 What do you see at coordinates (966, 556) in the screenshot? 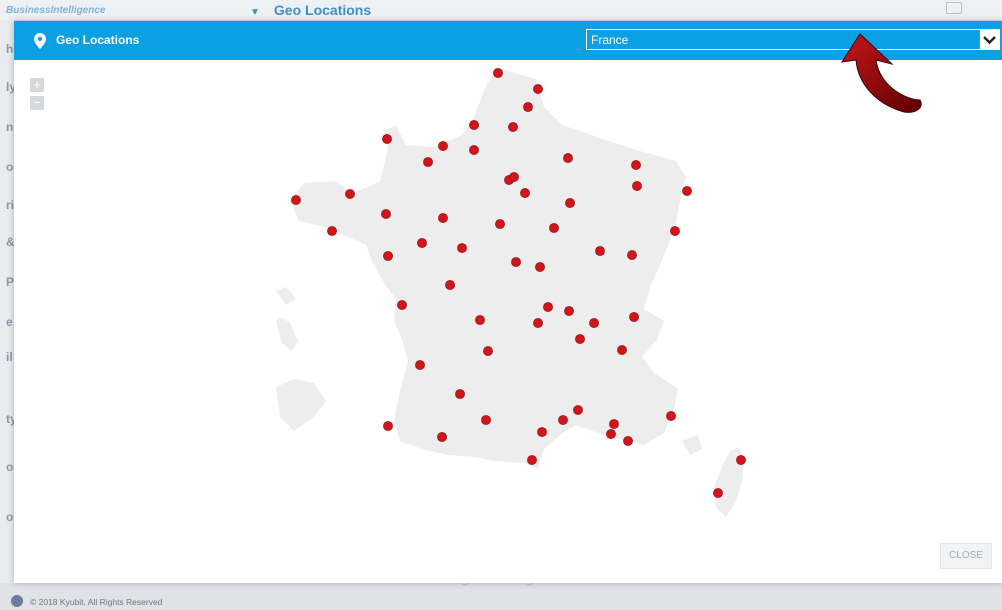
I see `close-button: CLOSE` at bounding box center [966, 556].